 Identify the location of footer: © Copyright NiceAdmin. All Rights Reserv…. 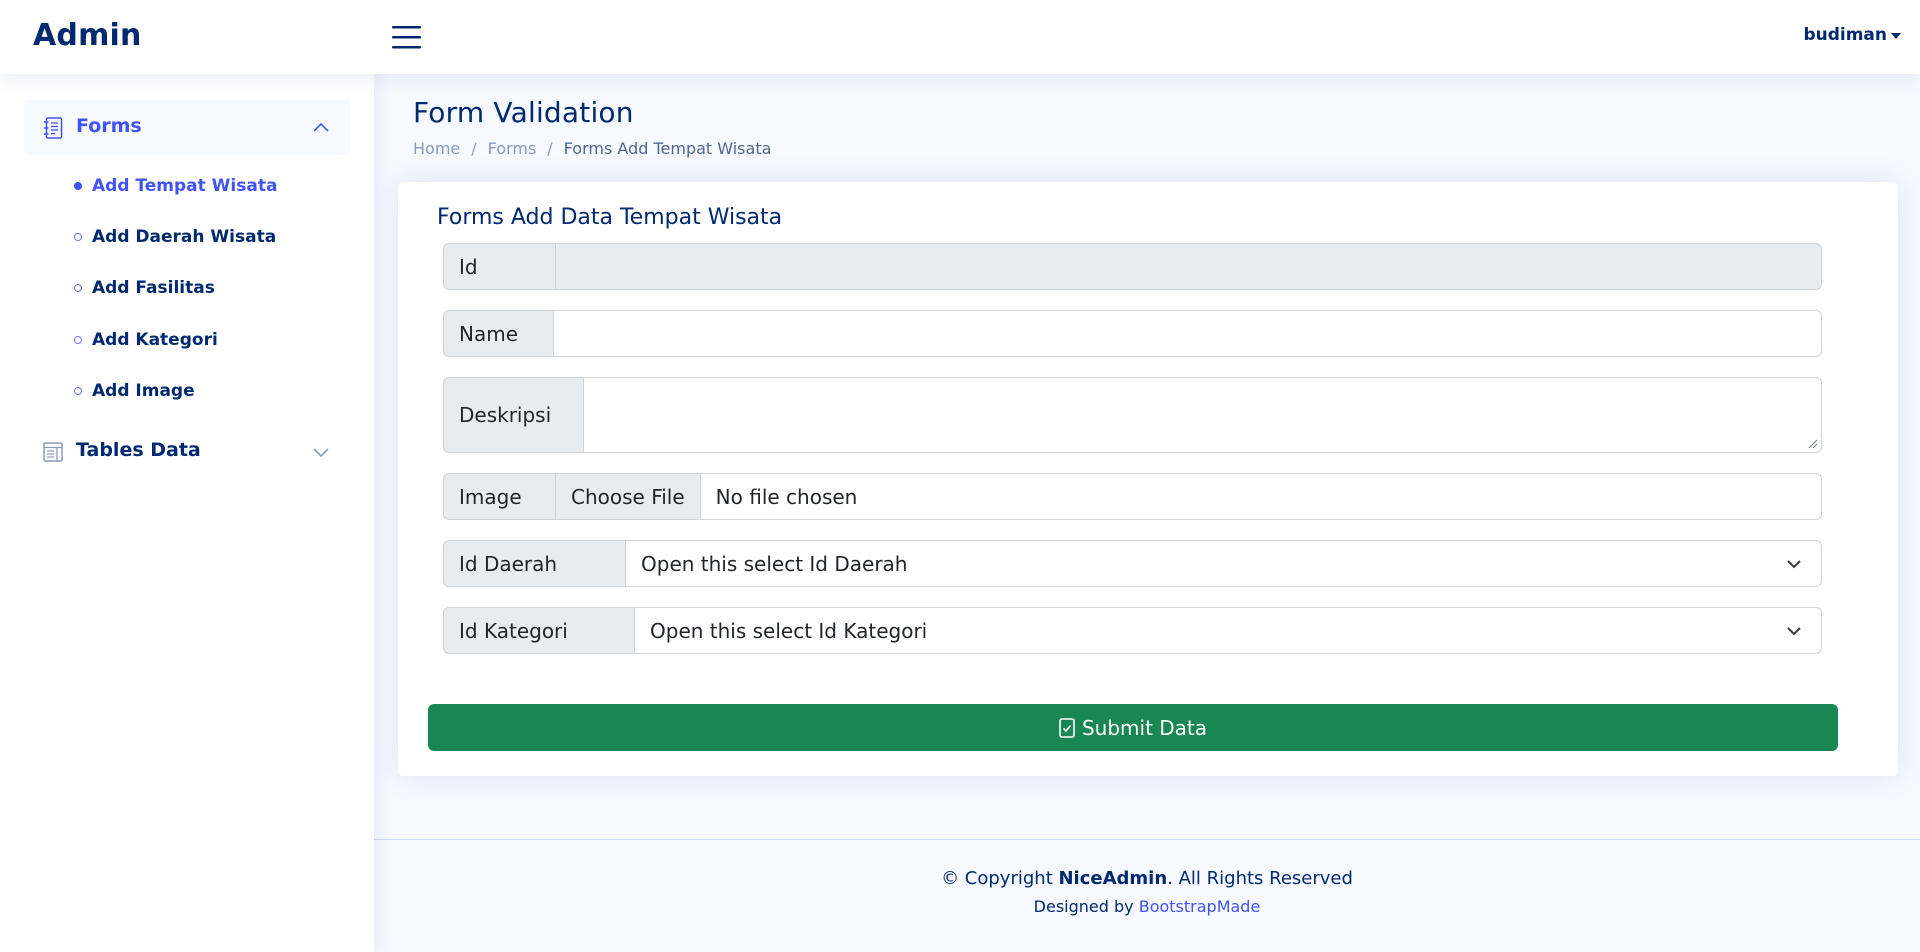
(1147, 895).